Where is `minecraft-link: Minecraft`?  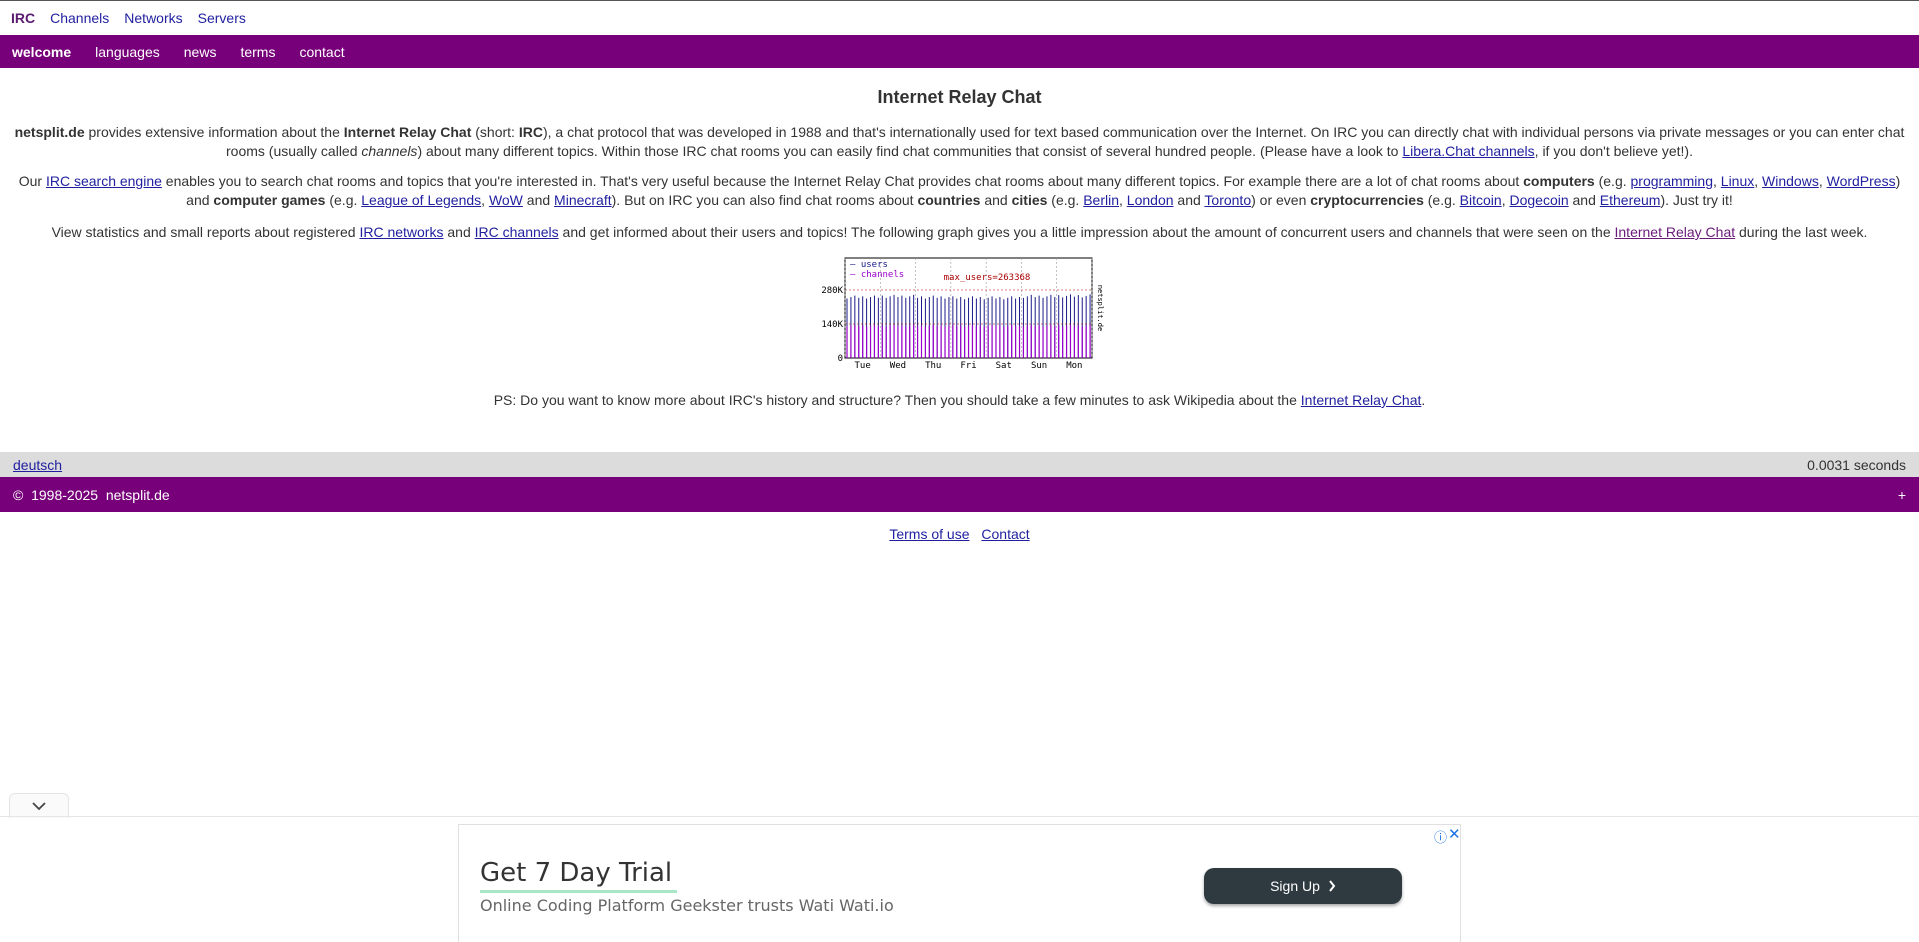
minecraft-link: Minecraft is located at coordinates (583, 200).